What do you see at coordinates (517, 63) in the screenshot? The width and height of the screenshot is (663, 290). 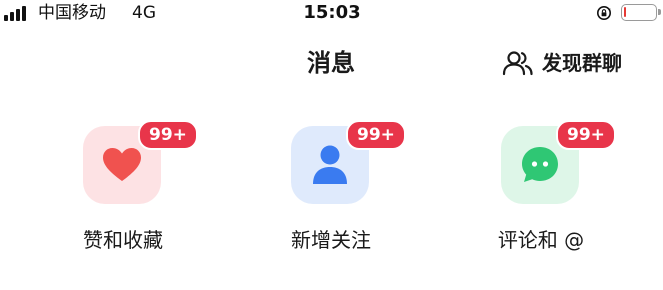 I see `people-icon` at bounding box center [517, 63].